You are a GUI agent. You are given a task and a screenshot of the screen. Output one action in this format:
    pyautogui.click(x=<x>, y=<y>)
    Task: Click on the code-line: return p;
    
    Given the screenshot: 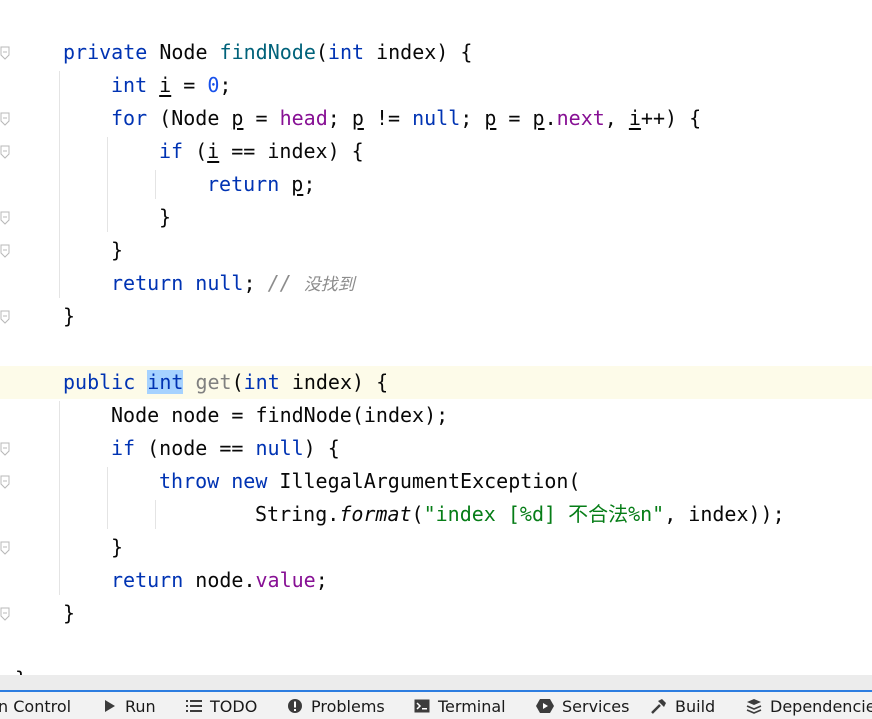 What is the action you would take?
    pyautogui.click(x=436, y=184)
    